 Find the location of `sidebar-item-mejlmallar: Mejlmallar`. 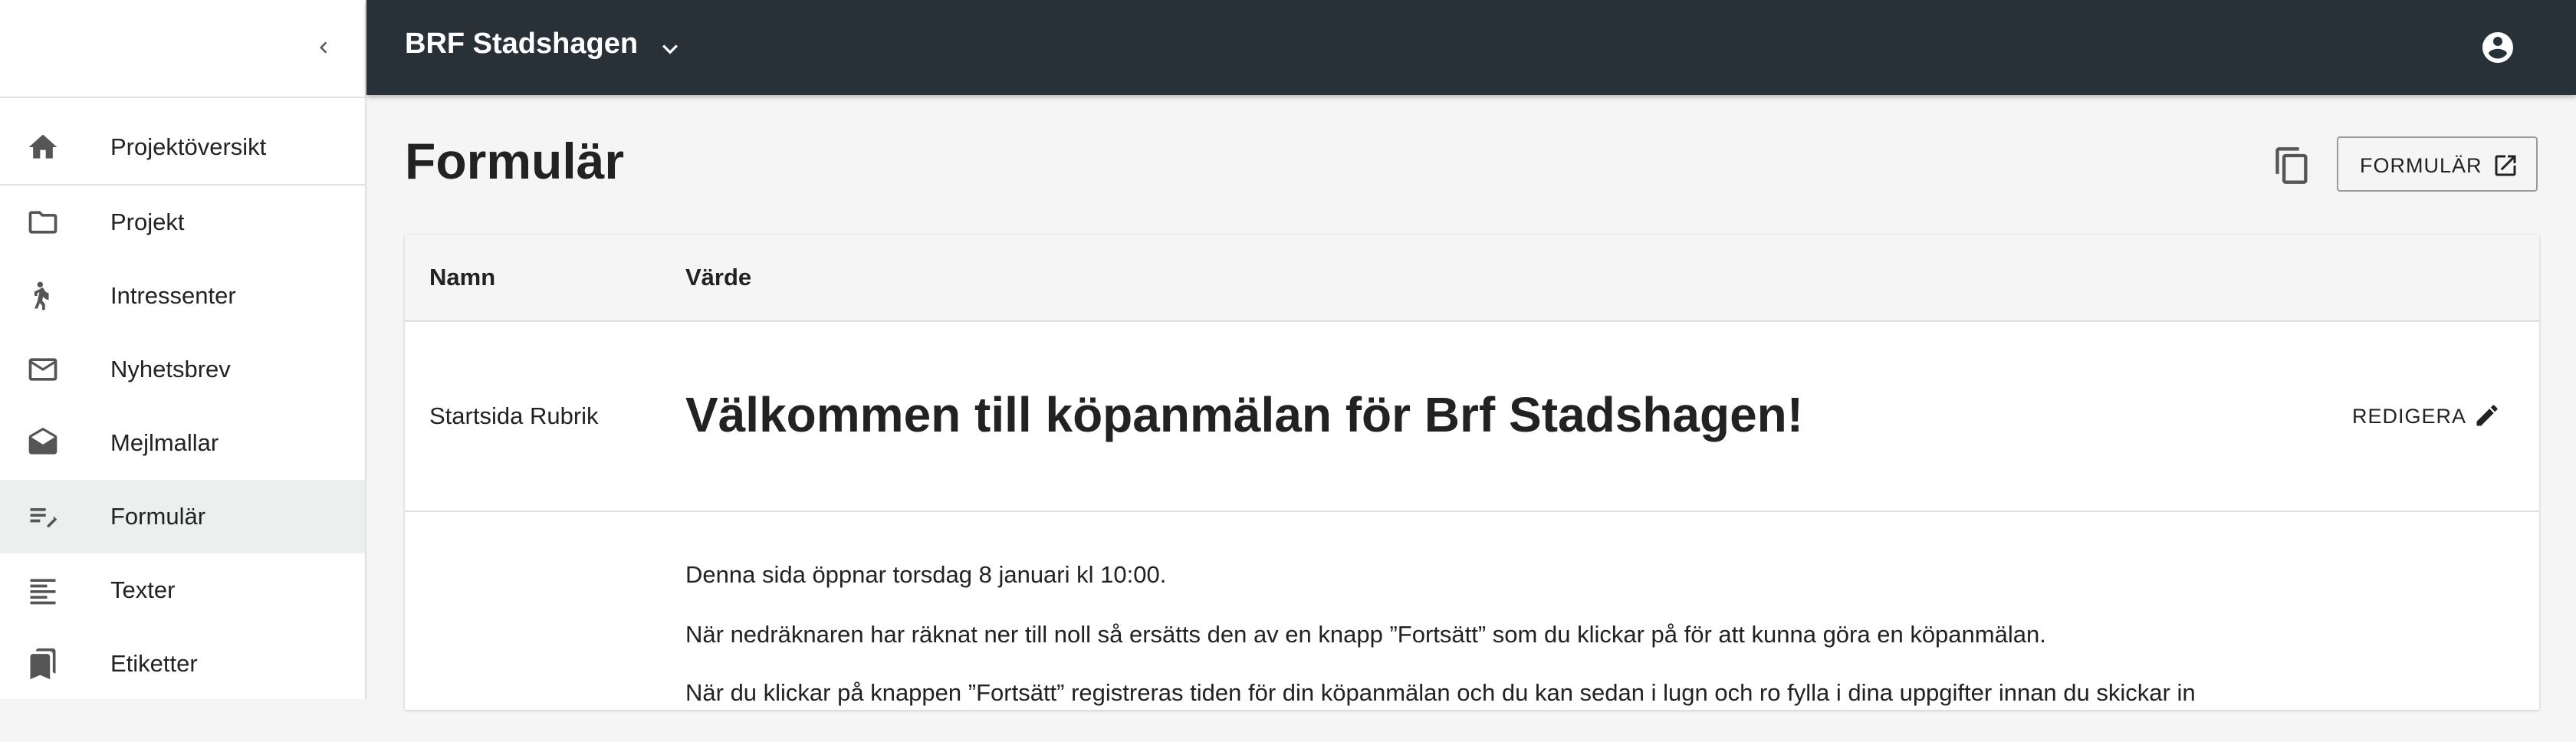

sidebar-item-mejlmallar: Mejlmallar is located at coordinates (182, 443).